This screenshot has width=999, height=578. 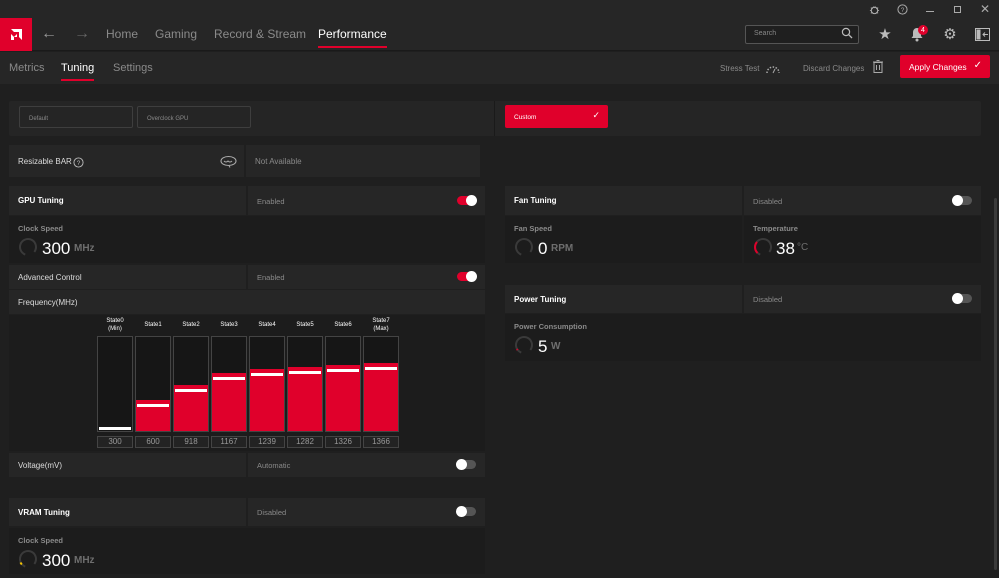 What do you see at coordinates (533, 228) in the screenshot?
I see `fan-speed-label: Fan Speed` at bounding box center [533, 228].